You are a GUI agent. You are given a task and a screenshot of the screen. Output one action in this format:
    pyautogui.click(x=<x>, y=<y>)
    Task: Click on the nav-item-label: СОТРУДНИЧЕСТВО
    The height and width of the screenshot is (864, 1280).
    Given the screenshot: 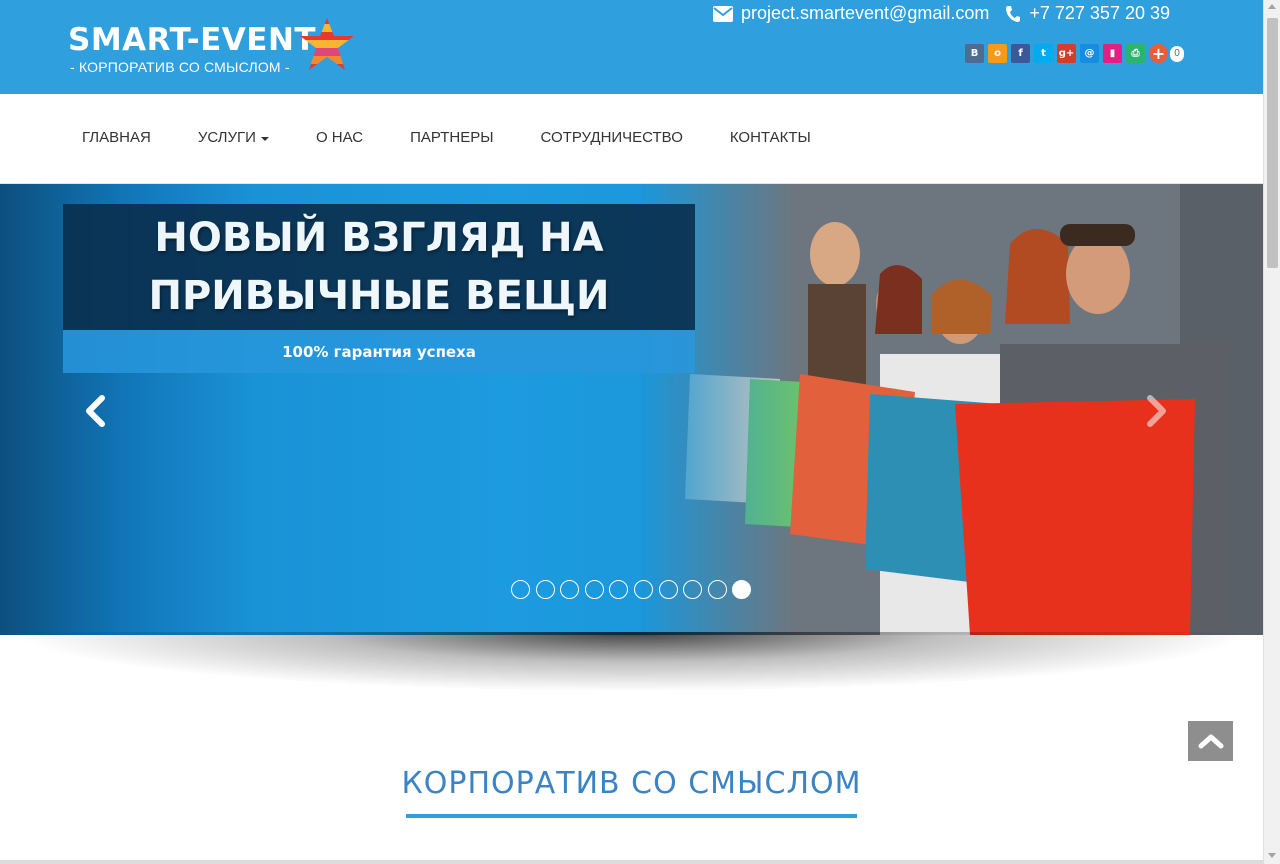 What is the action you would take?
    pyautogui.click(x=612, y=137)
    